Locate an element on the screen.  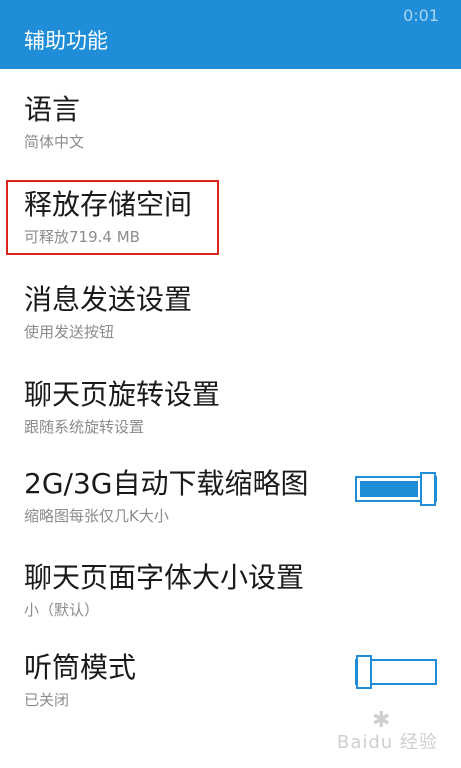
page-title: 辅助功能 is located at coordinates (66, 41).